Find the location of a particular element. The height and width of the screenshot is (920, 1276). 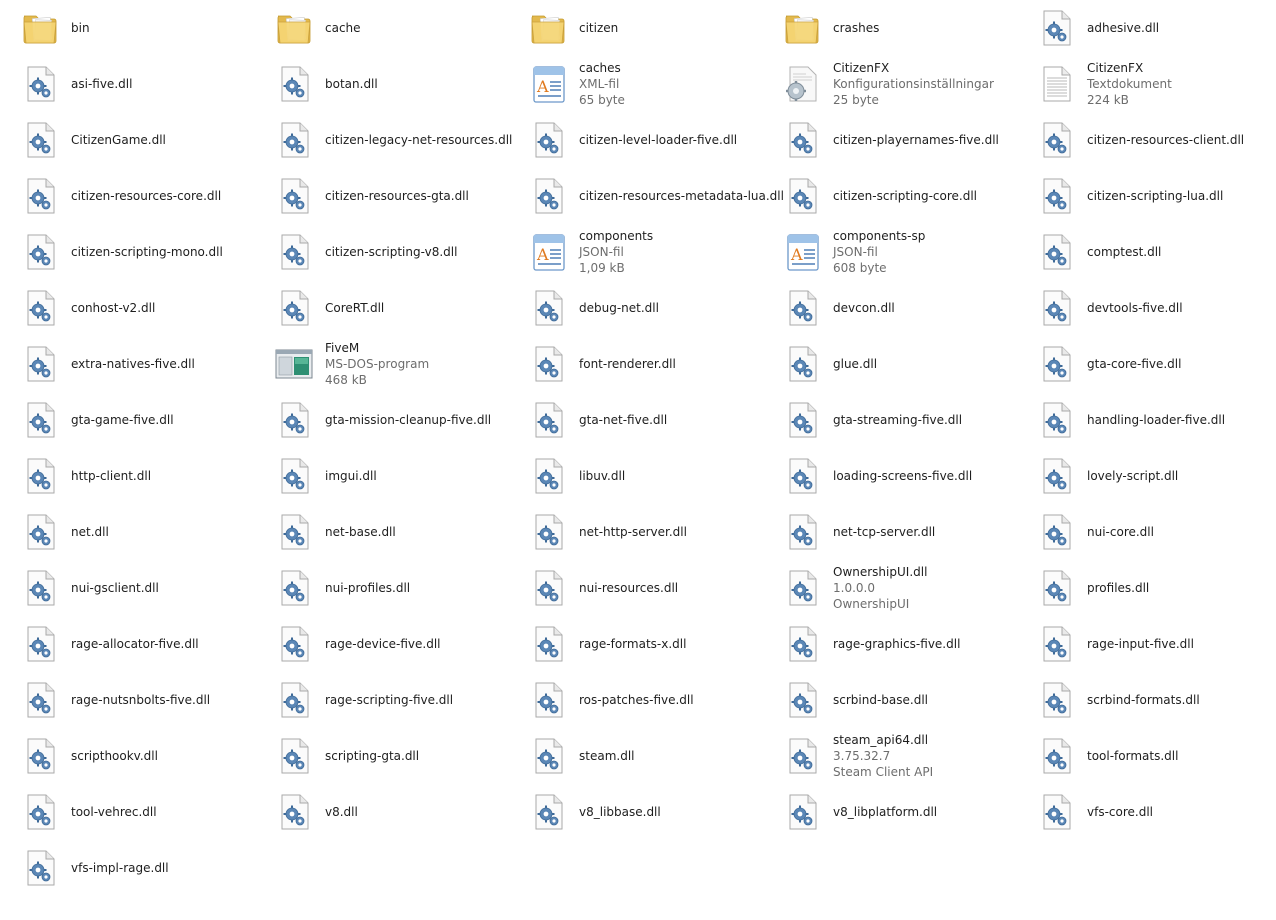

file-item: citizen is located at coordinates (637, 28).